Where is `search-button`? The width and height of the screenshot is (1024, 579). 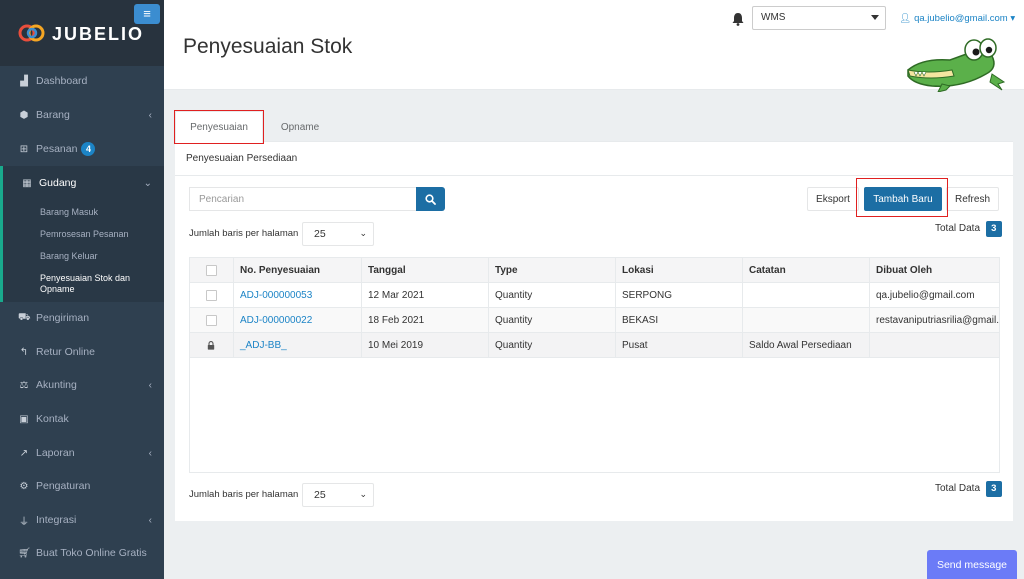
search-button is located at coordinates (430, 199).